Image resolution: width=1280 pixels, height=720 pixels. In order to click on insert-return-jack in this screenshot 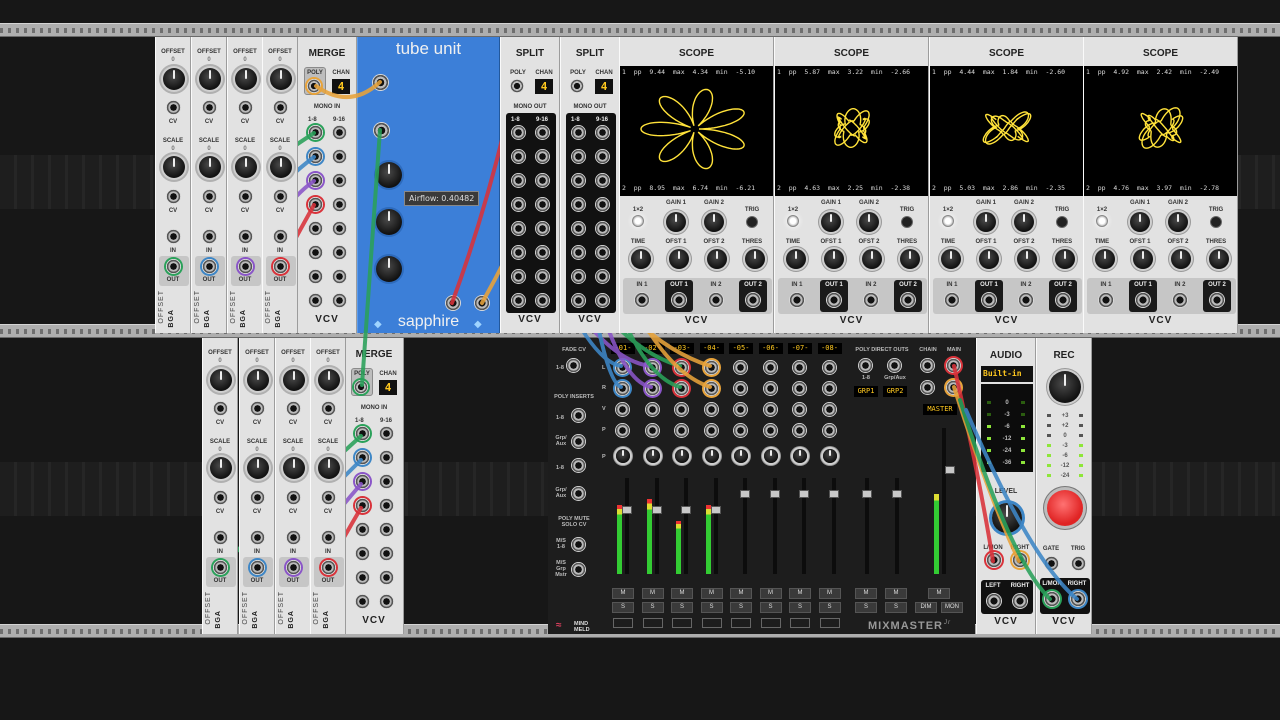, I will do `click(578, 493)`.